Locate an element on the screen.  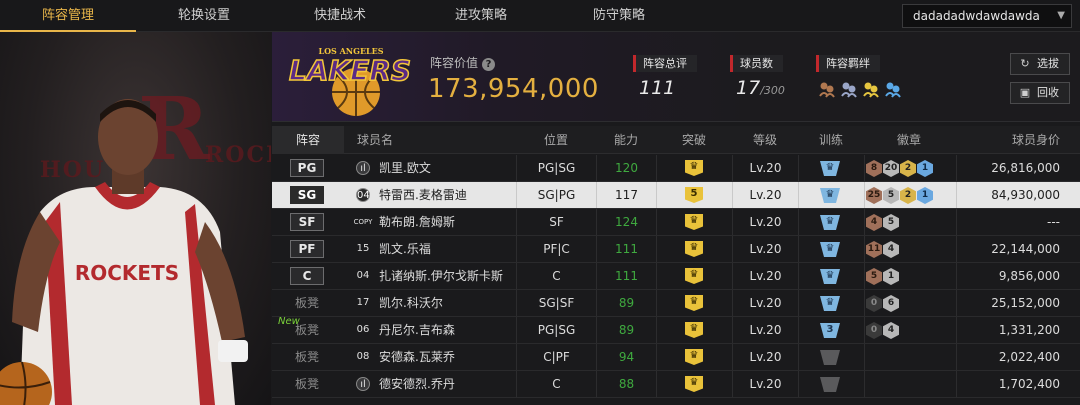
table-row: PG ıl 凯里.欧文 PG|SG 120 ♛ Lv.20 ♛ 8 20 2 1 26,816,000 is located at coordinates (676, 168).